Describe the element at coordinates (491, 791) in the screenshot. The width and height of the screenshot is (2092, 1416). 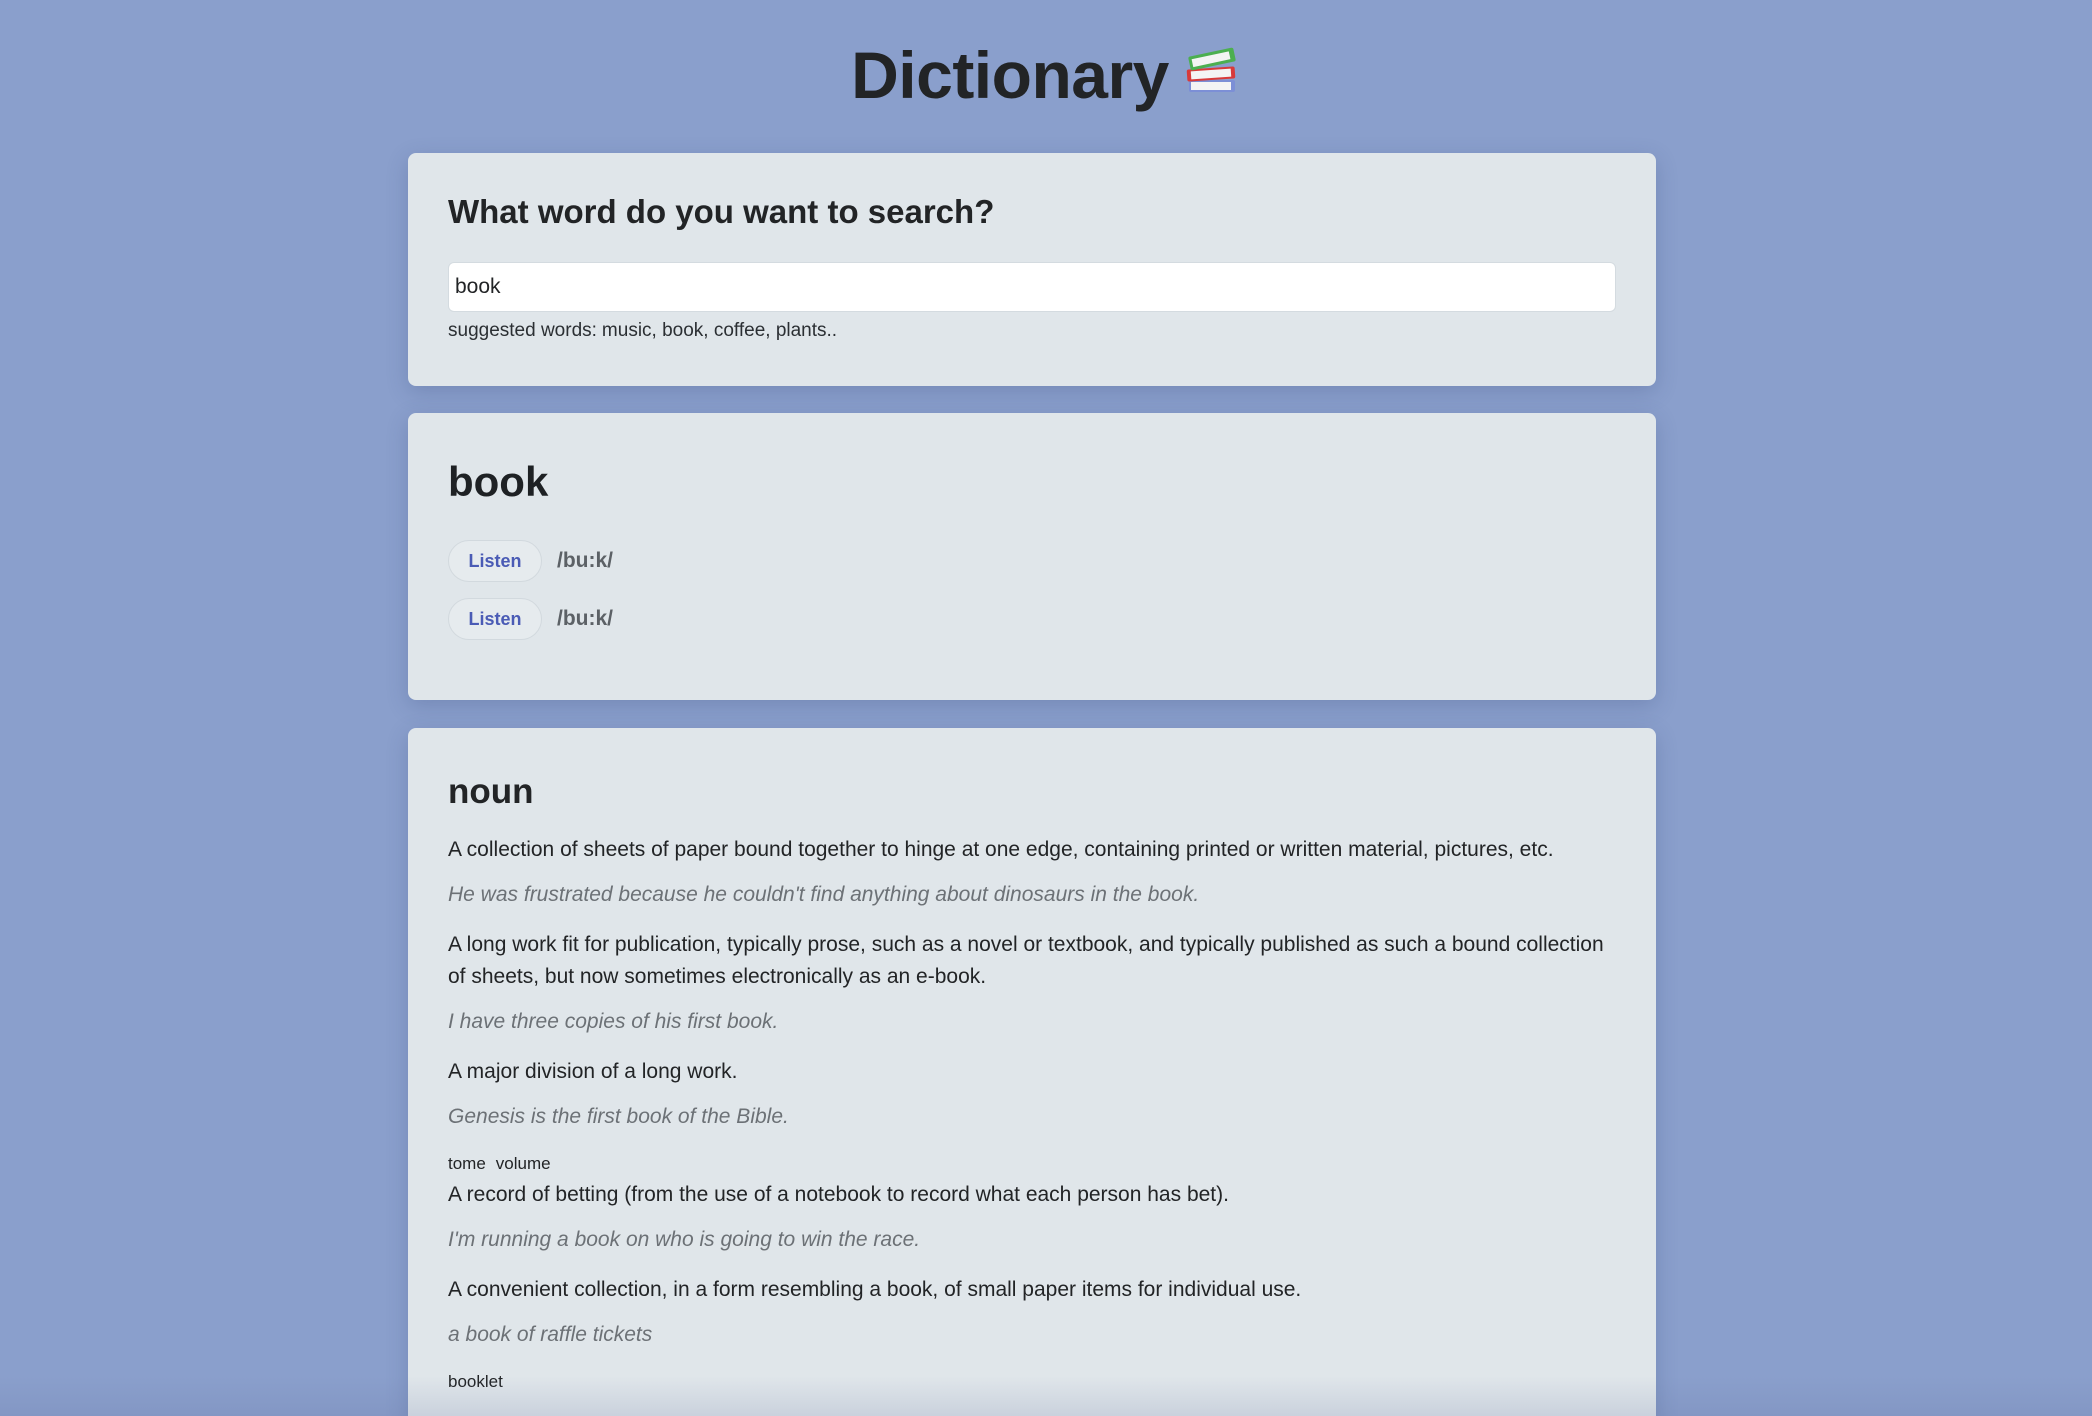
I see `part-of-speech: noun` at that location.